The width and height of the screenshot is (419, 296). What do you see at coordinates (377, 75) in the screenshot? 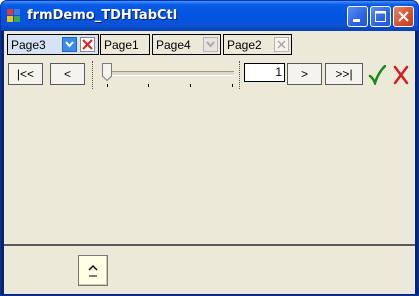
I see `checkmark-icon` at bounding box center [377, 75].